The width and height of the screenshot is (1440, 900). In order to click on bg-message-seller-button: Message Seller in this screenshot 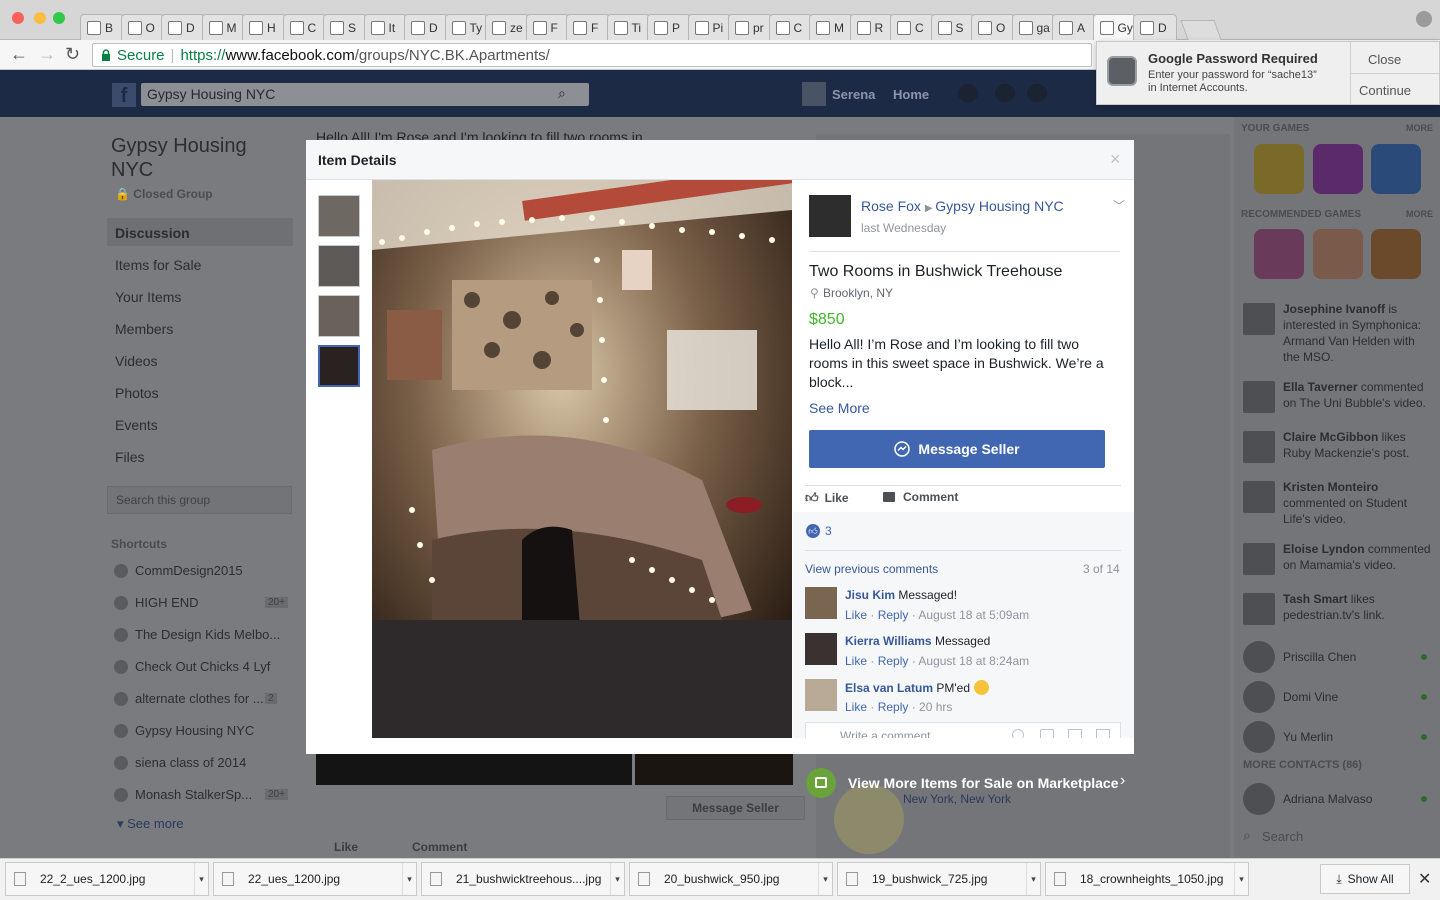, I will do `click(735, 808)`.